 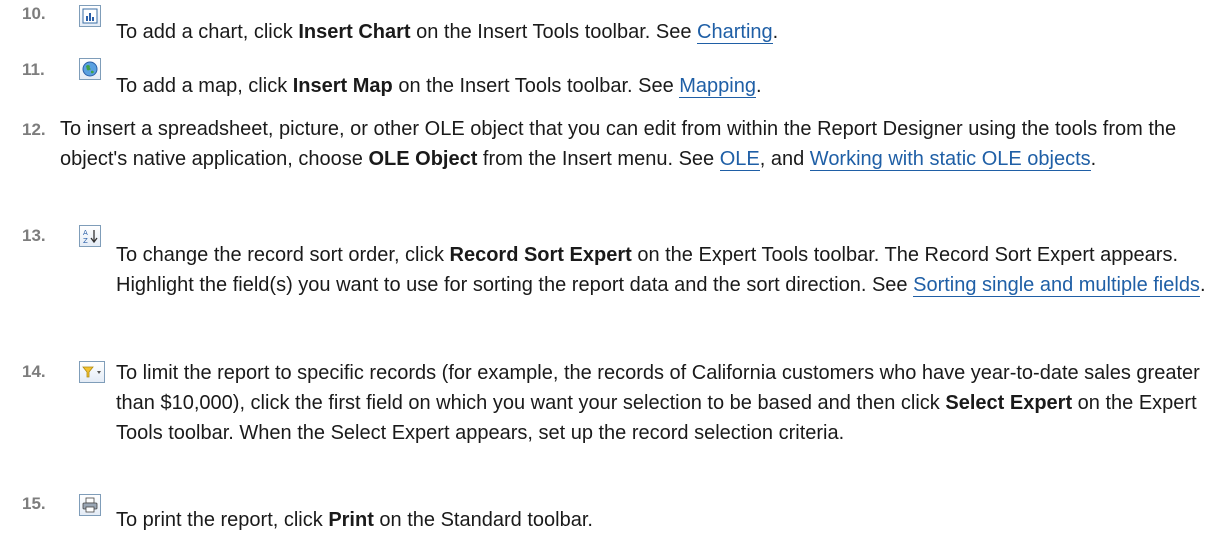 What do you see at coordinates (34, 129) in the screenshot?
I see `step-number: 12.` at bounding box center [34, 129].